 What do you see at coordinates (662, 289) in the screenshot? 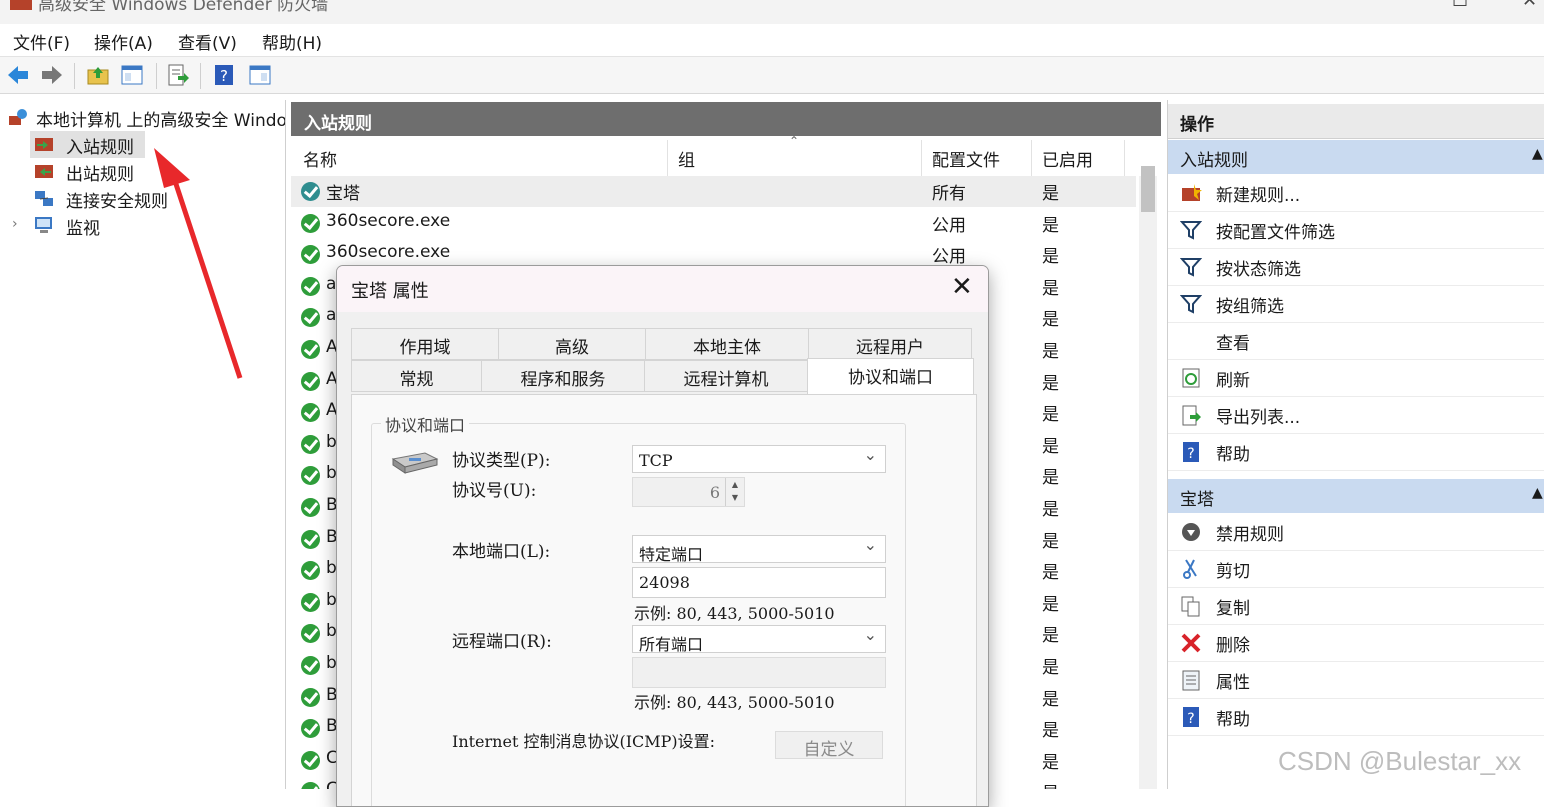
I see `dialog-title-bar: 宝塔 属性 ✕` at bounding box center [662, 289].